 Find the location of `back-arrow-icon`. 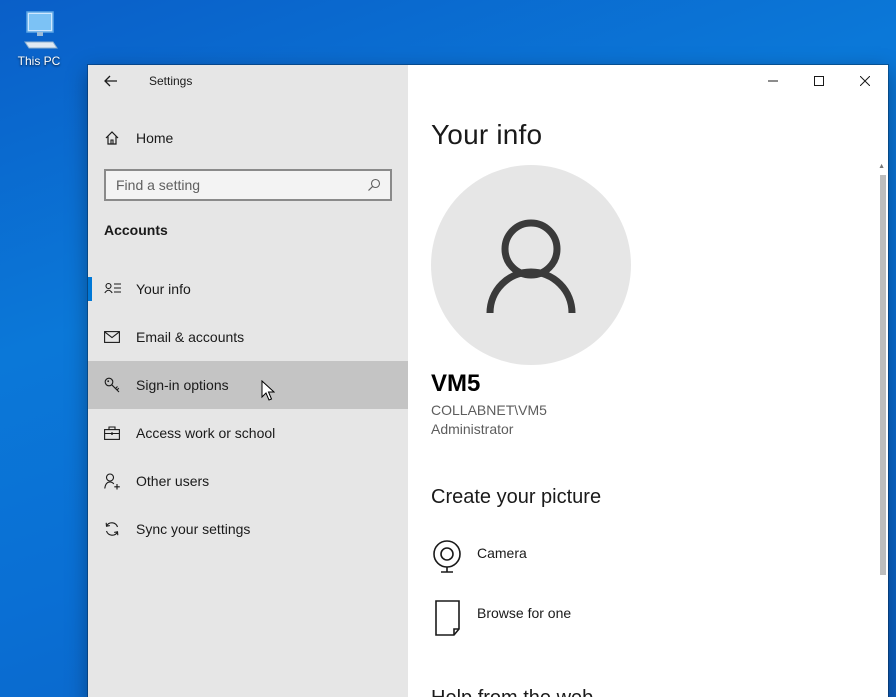

back-arrow-icon is located at coordinates (110, 81).